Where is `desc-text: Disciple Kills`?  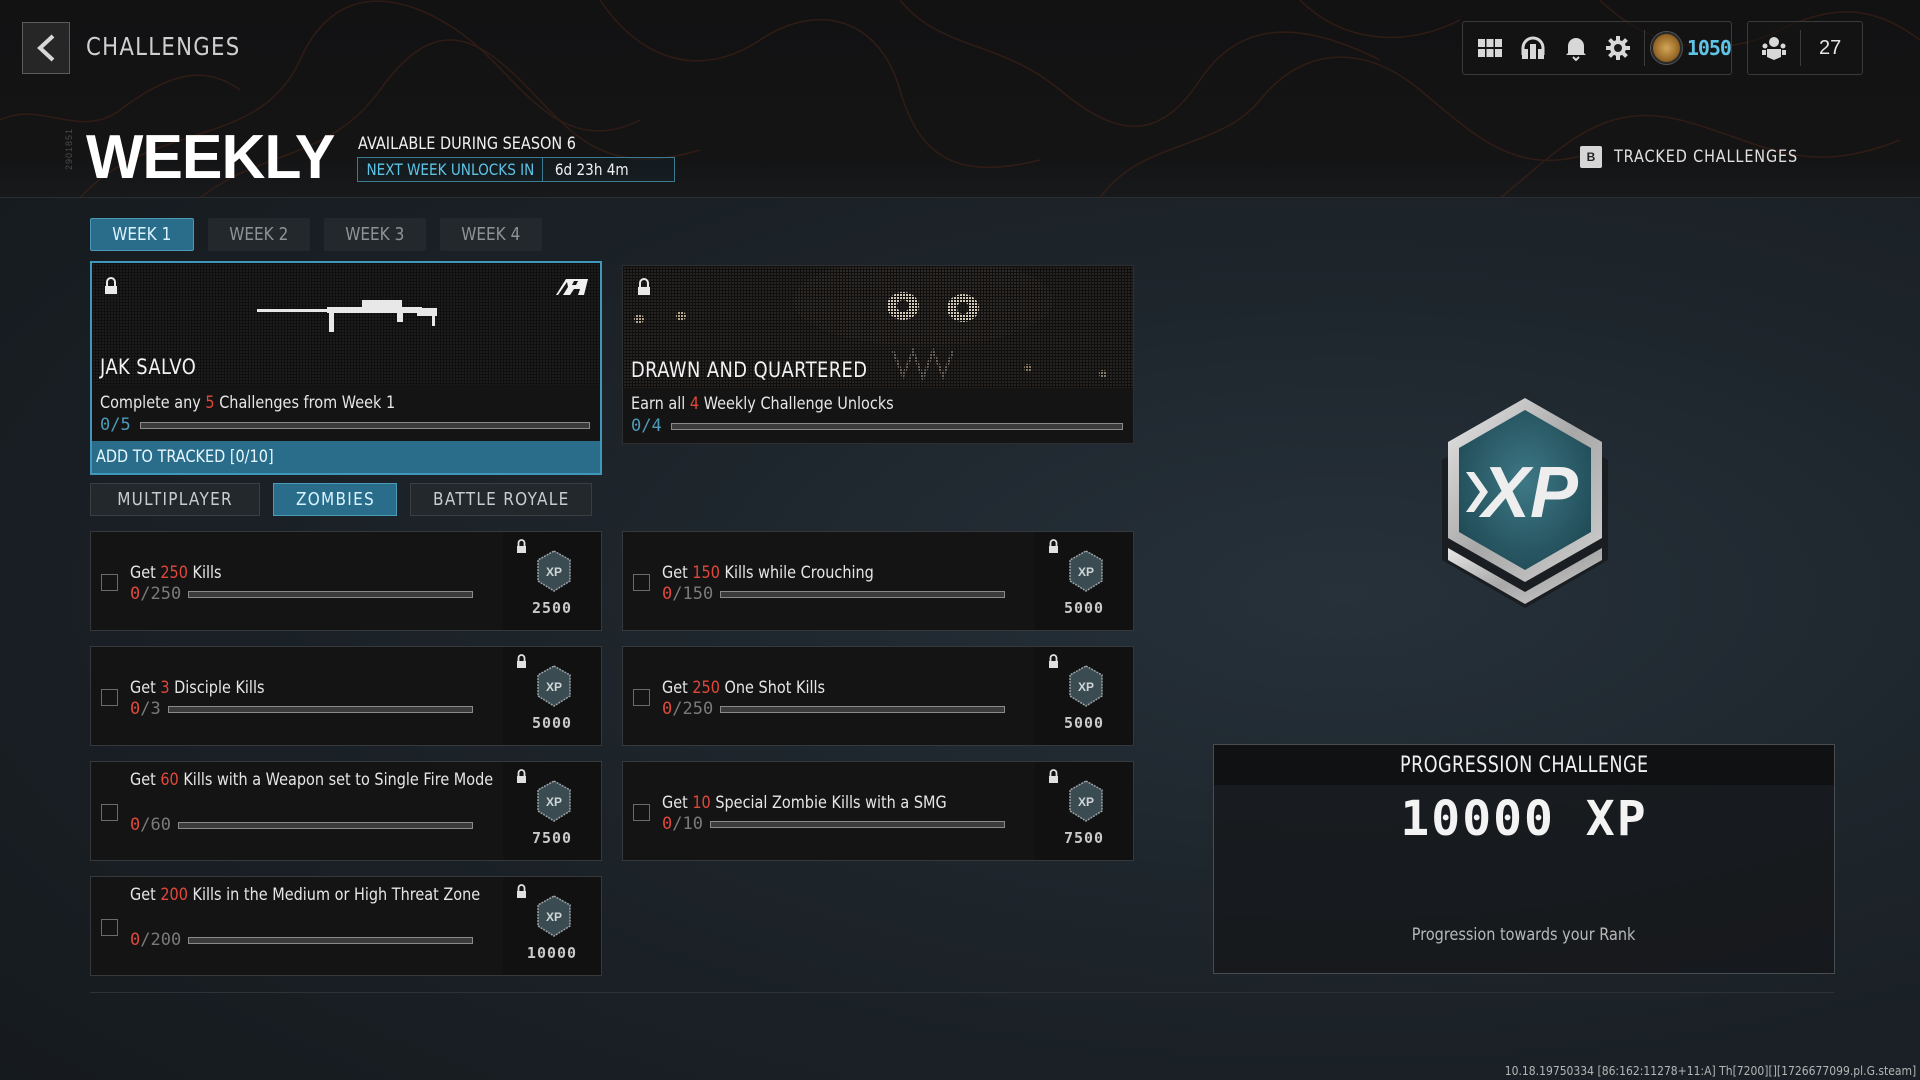 desc-text: Disciple Kills is located at coordinates (217, 688).